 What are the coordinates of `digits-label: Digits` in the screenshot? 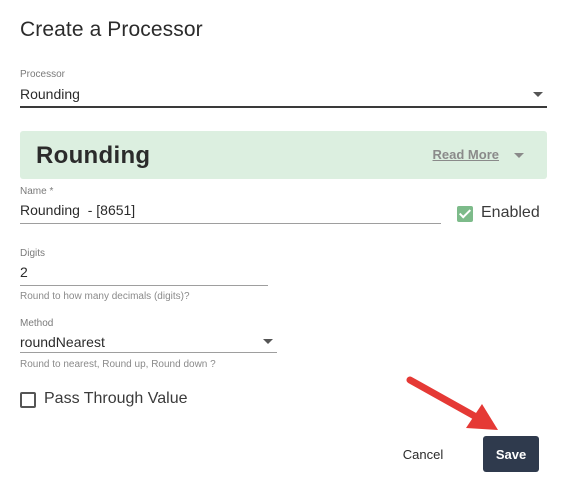 It's located at (33, 253).